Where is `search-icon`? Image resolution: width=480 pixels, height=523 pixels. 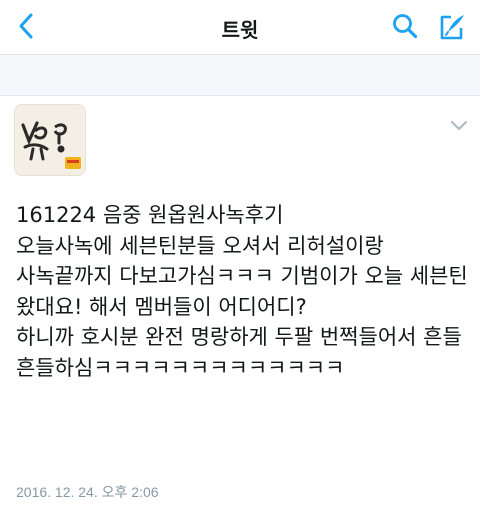
search-icon is located at coordinates (405, 26).